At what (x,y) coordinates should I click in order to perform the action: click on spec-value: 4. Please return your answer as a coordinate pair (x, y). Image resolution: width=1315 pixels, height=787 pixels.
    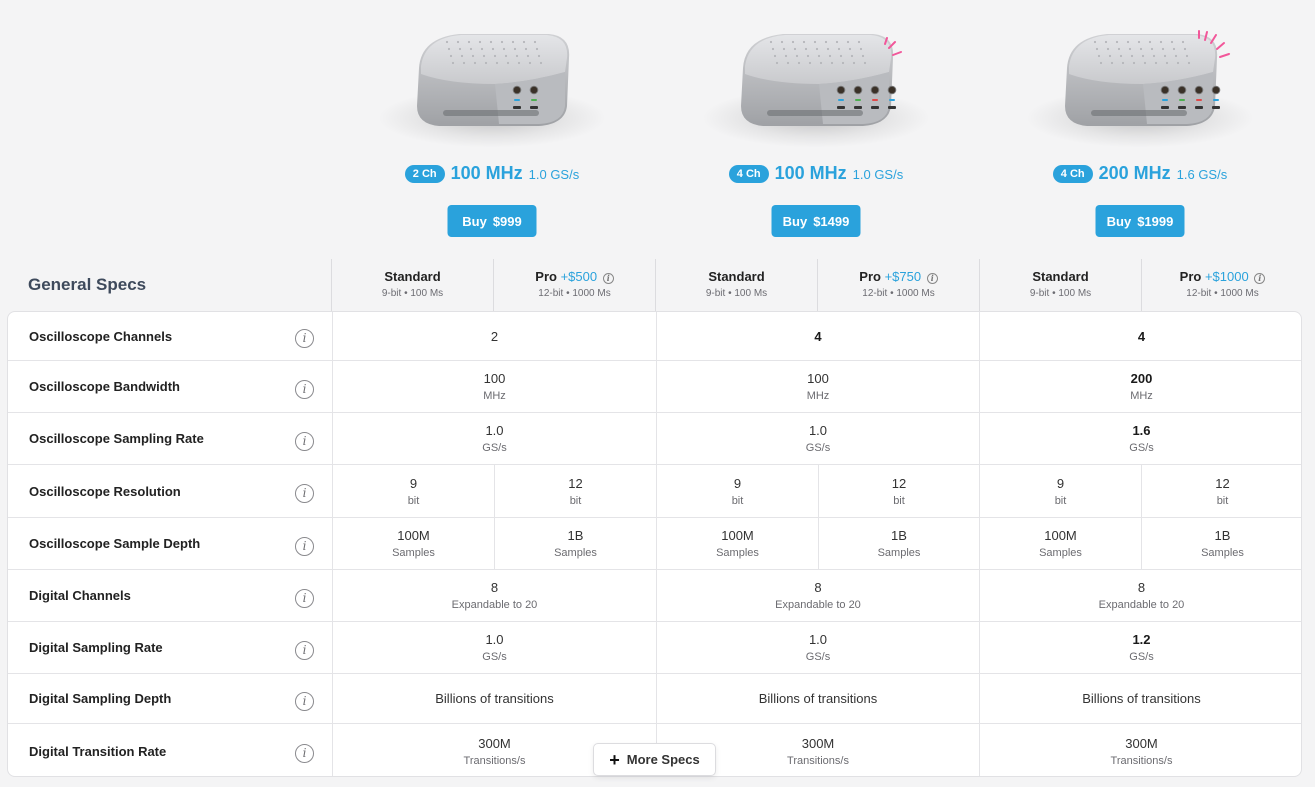
    Looking at the image, I should click on (1141, 336).